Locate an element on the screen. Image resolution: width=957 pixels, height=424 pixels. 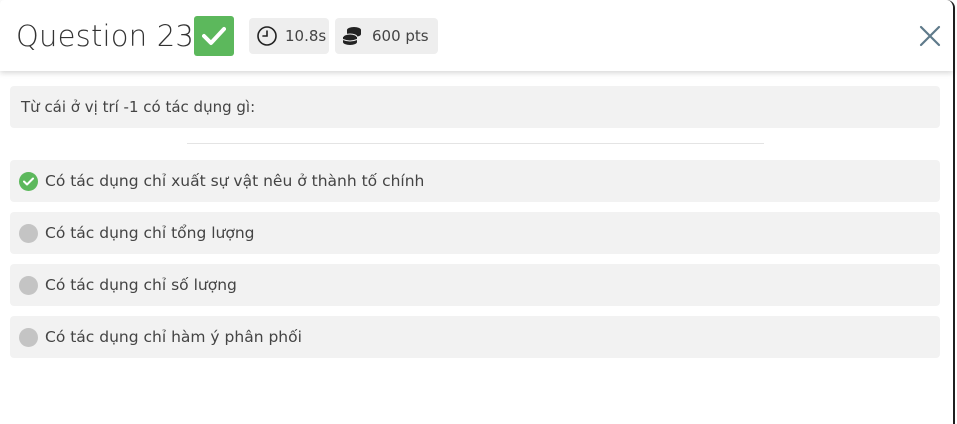
close-button is located at coordinates (930, 36).